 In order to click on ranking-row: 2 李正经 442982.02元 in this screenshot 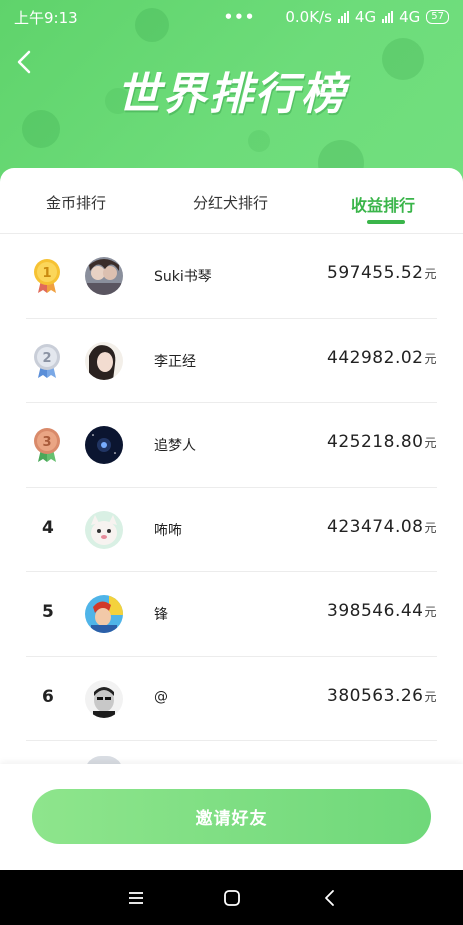, I will do `click(231, 361)`.